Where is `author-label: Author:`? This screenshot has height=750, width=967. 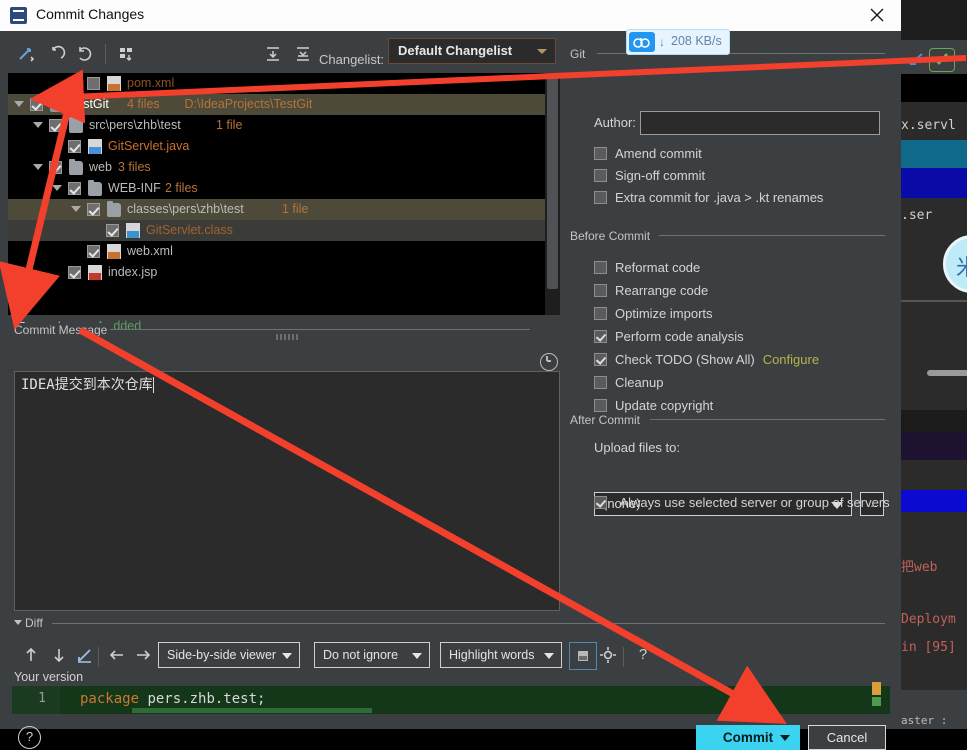 author-label: Author: is located at coordinates (615, 122).